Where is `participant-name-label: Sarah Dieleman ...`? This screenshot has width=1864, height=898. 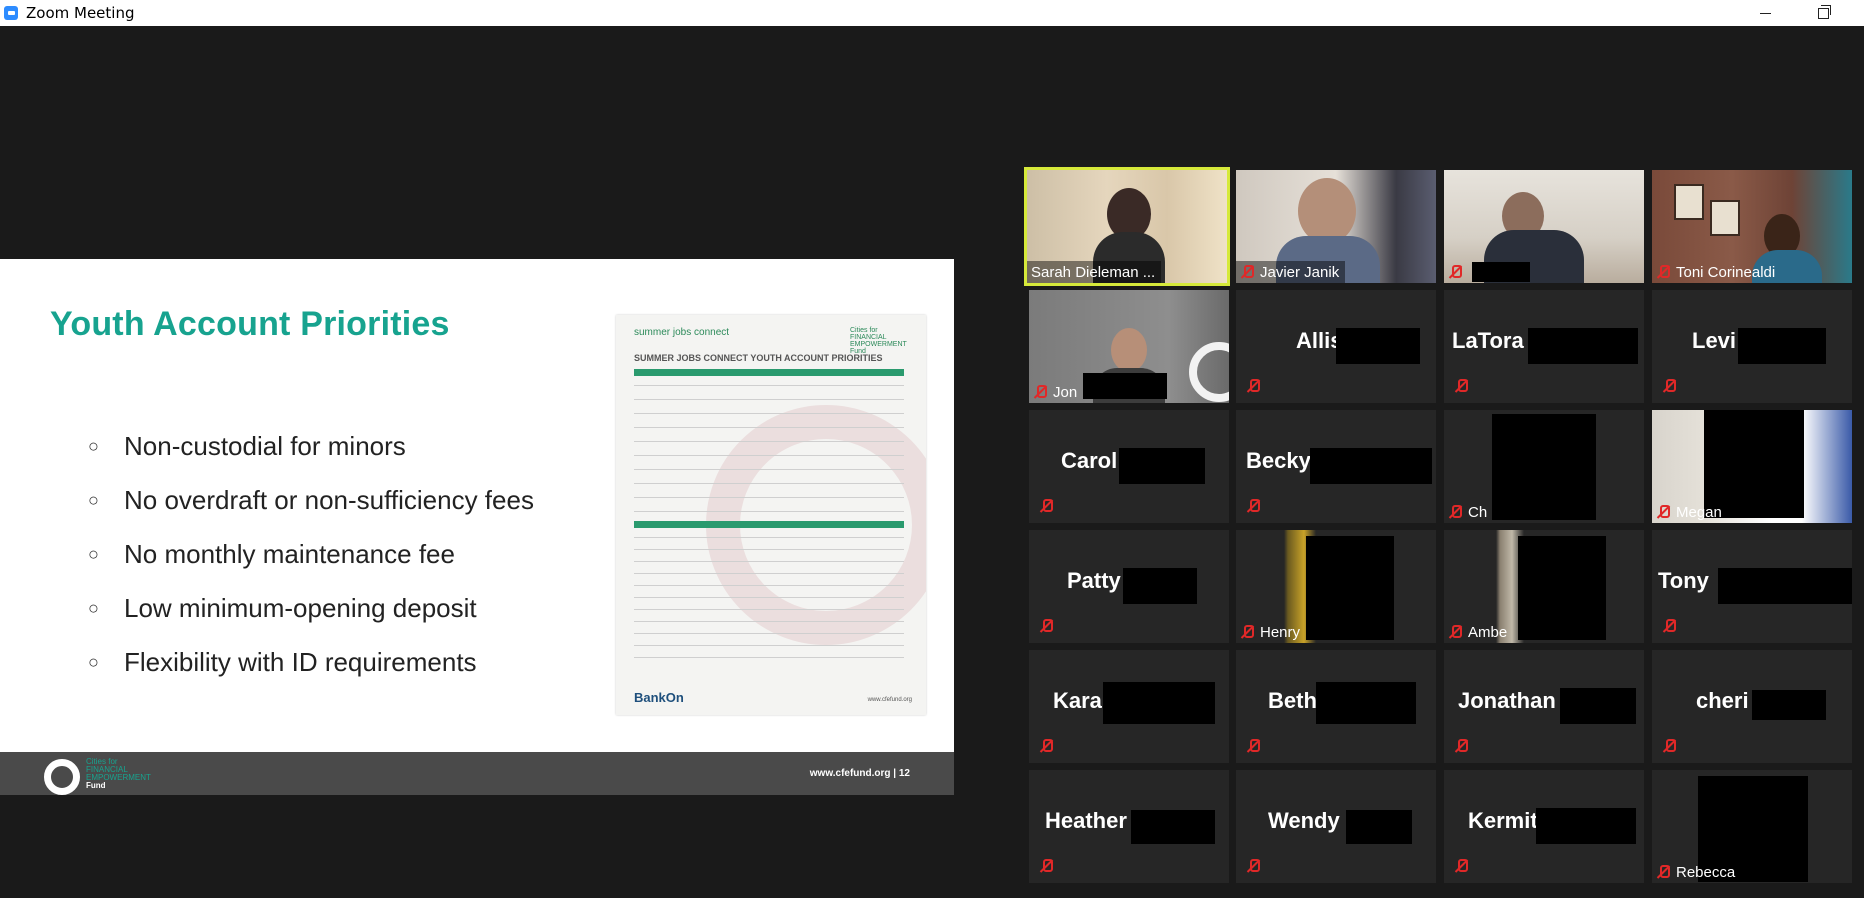
participant-name-label: Sarah Dieleman ... is located at coordinates (1094, 272).